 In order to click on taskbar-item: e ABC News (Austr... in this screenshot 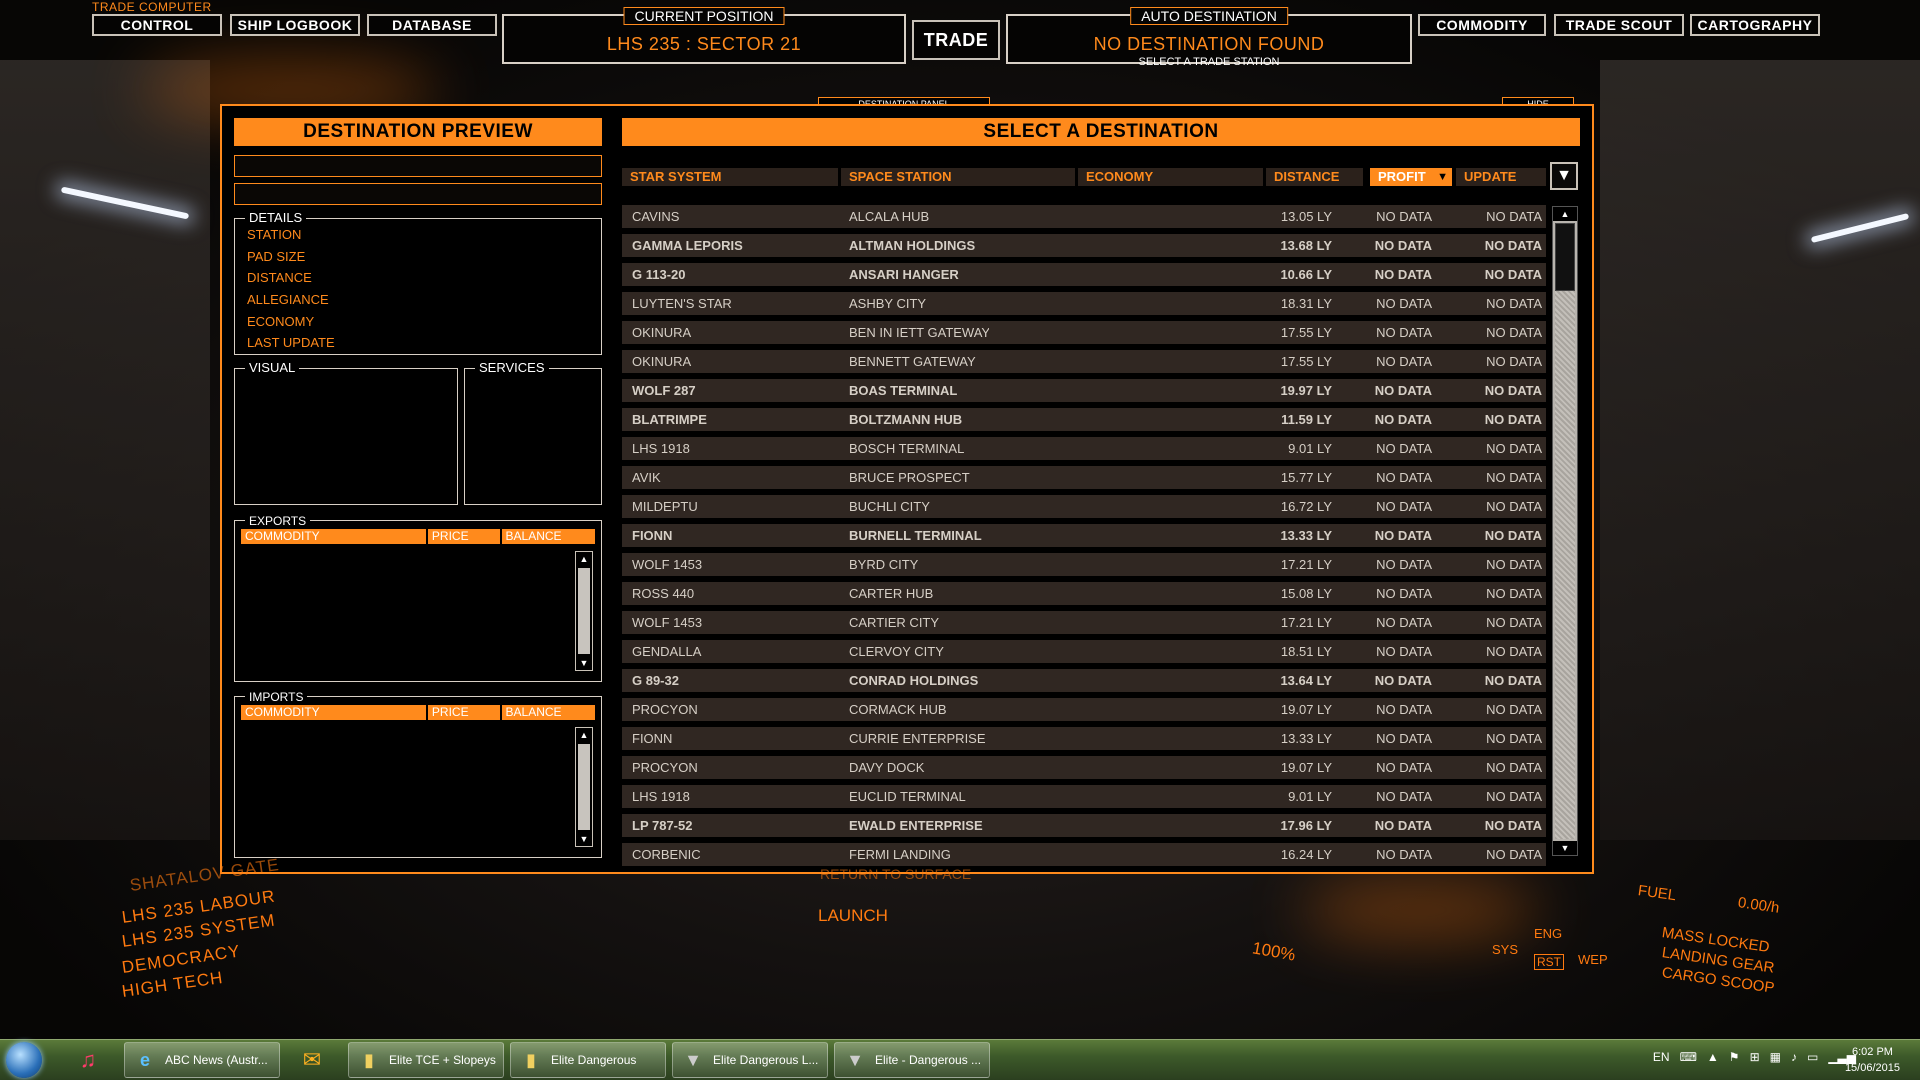, I will do `click(202, 1060)`.